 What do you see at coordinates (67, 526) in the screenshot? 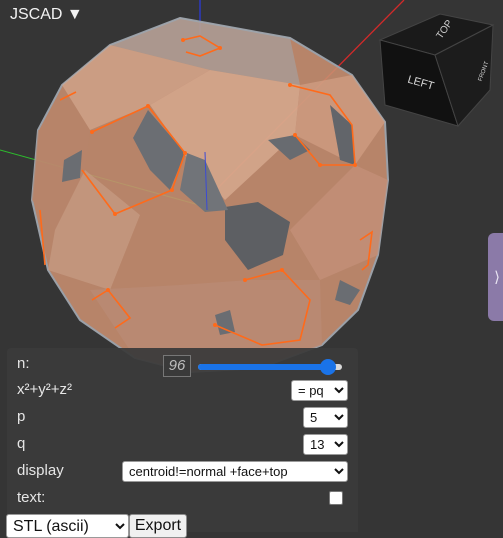
I see `export-format-select: STL (ascii)` at bounding box center [67, 526].